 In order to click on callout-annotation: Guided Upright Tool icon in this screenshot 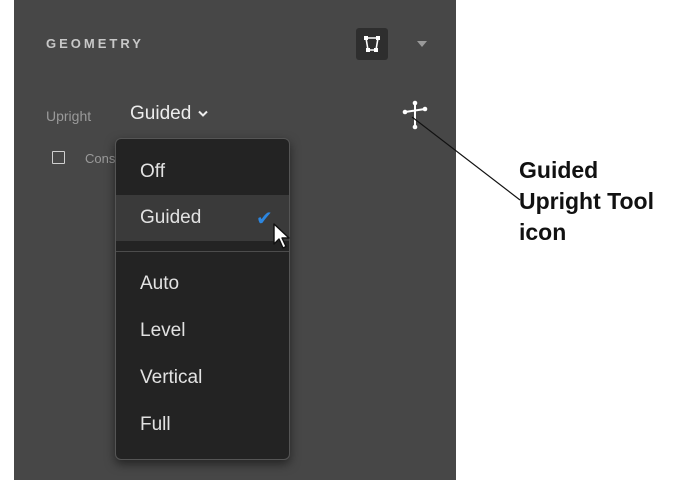, I will do `click(604, 201)`.